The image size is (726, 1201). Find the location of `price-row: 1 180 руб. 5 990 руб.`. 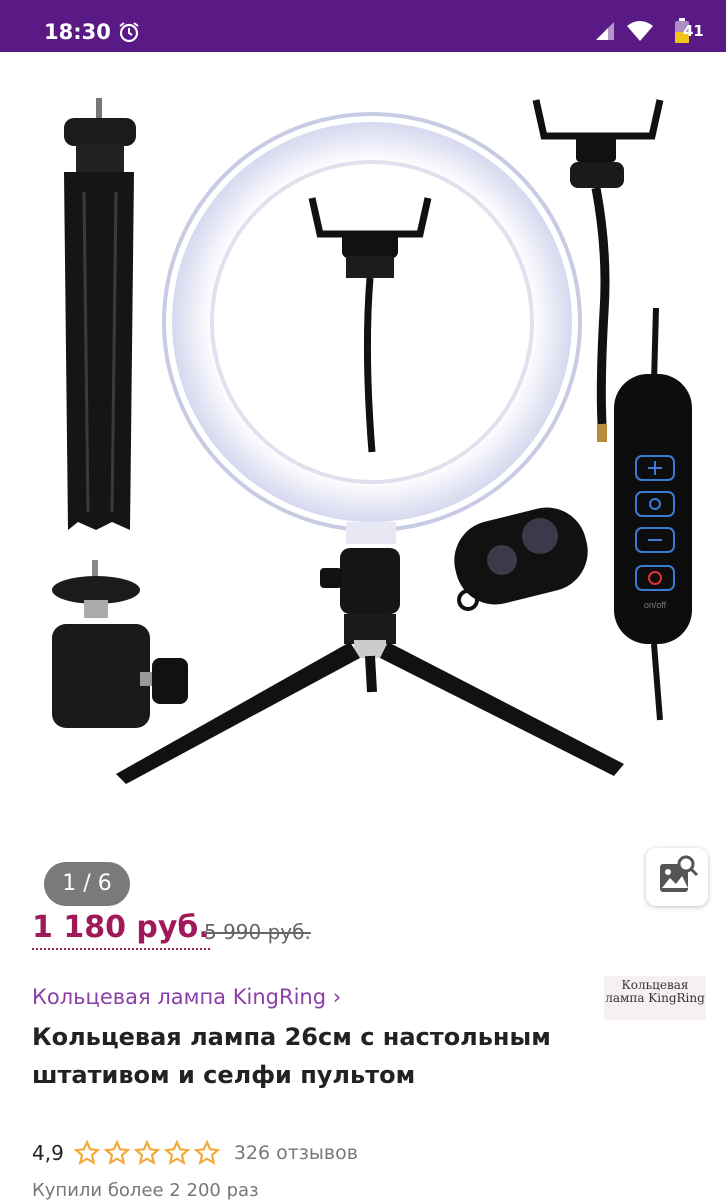

price-row: 1 180 руб. 5 990 руб. is located at coordinates (171, 930).